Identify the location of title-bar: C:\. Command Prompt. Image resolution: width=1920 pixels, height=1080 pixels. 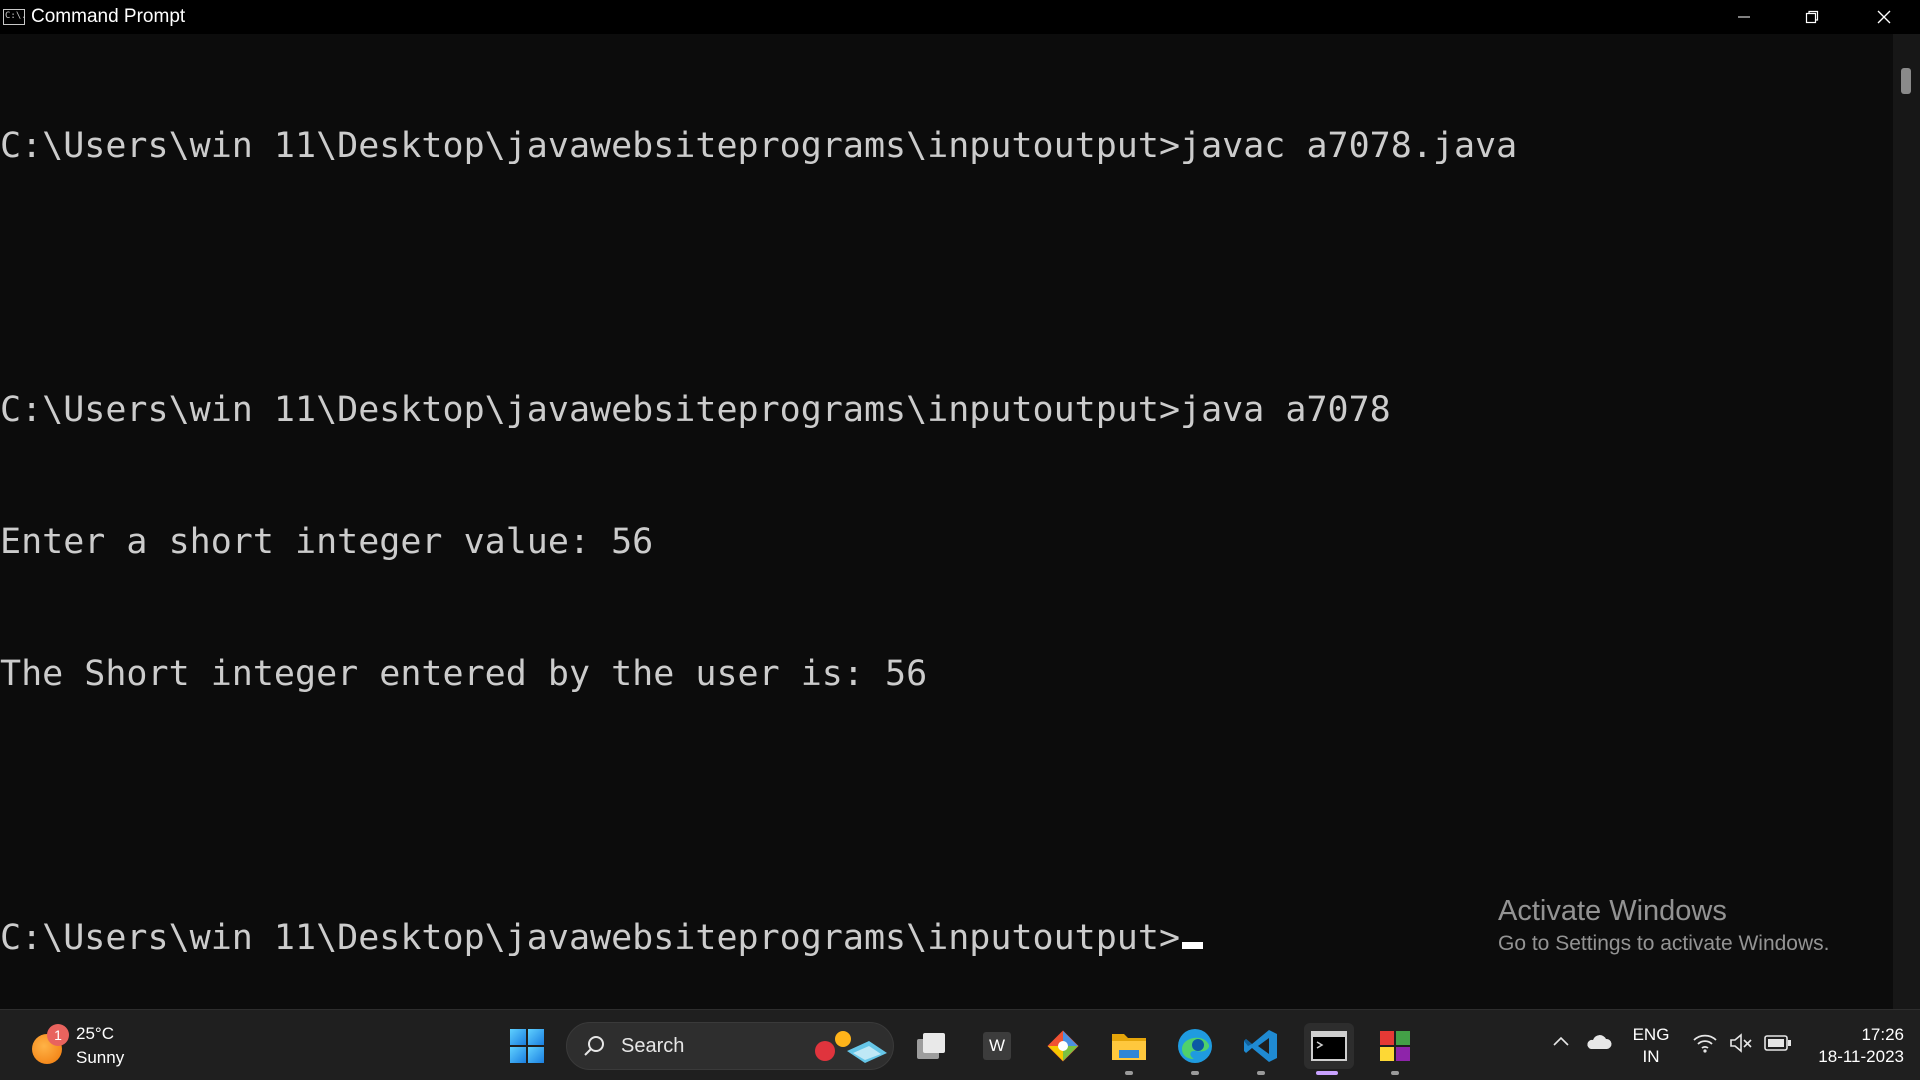
(960, 17).